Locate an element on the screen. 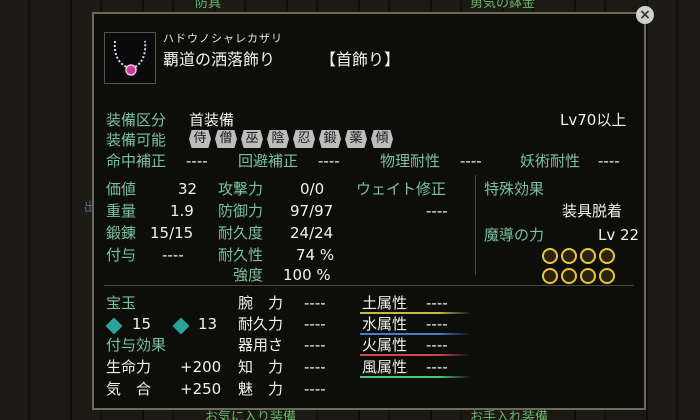 The height and width of the screenshot is (420, 700). attr-label-4: 知 力 is located at coordinates (261, 367).